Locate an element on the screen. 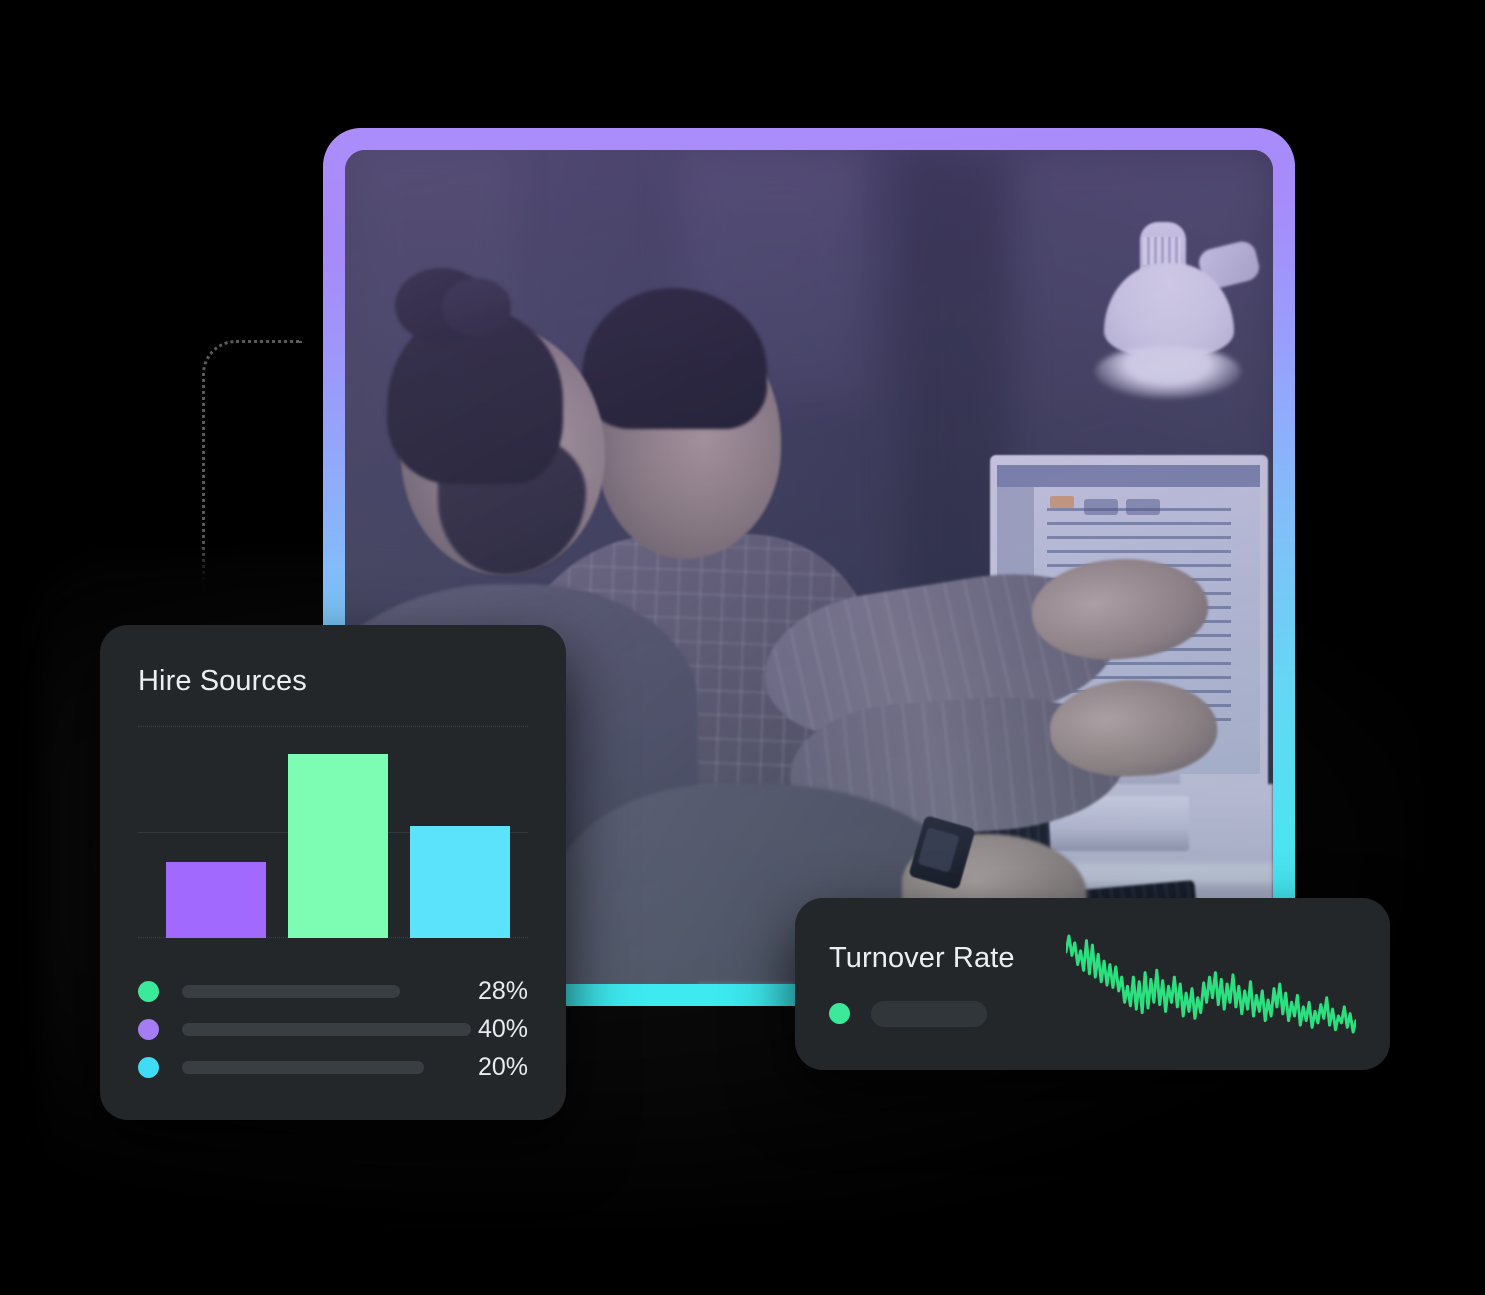 The height and width of the screenshot is (1295, 1485). turnover-rate-legend is located at coordinates (947, 1013).